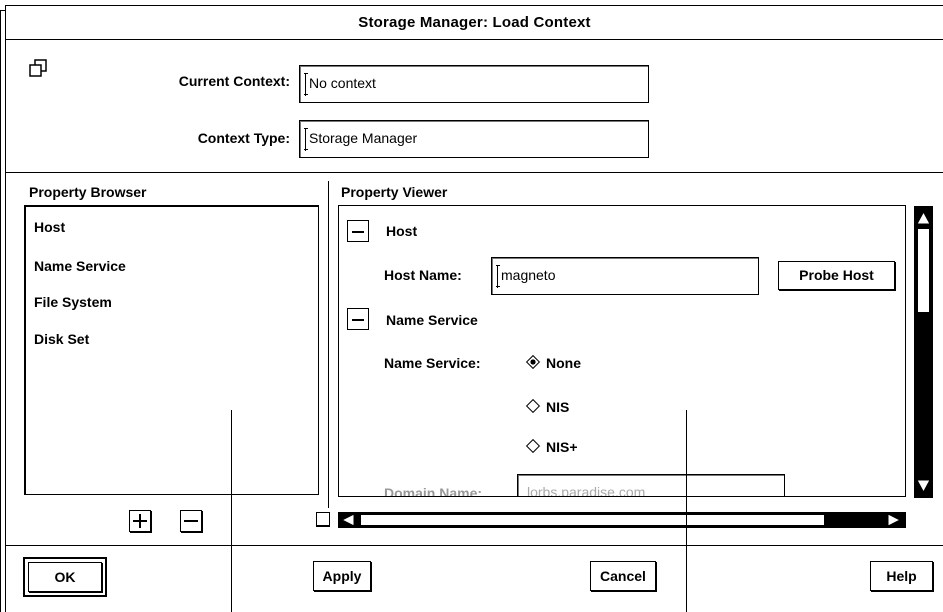 The image size is (943, 612). I want to click on ns-option-nis-plus-label: NIS+, so click(562, 447).